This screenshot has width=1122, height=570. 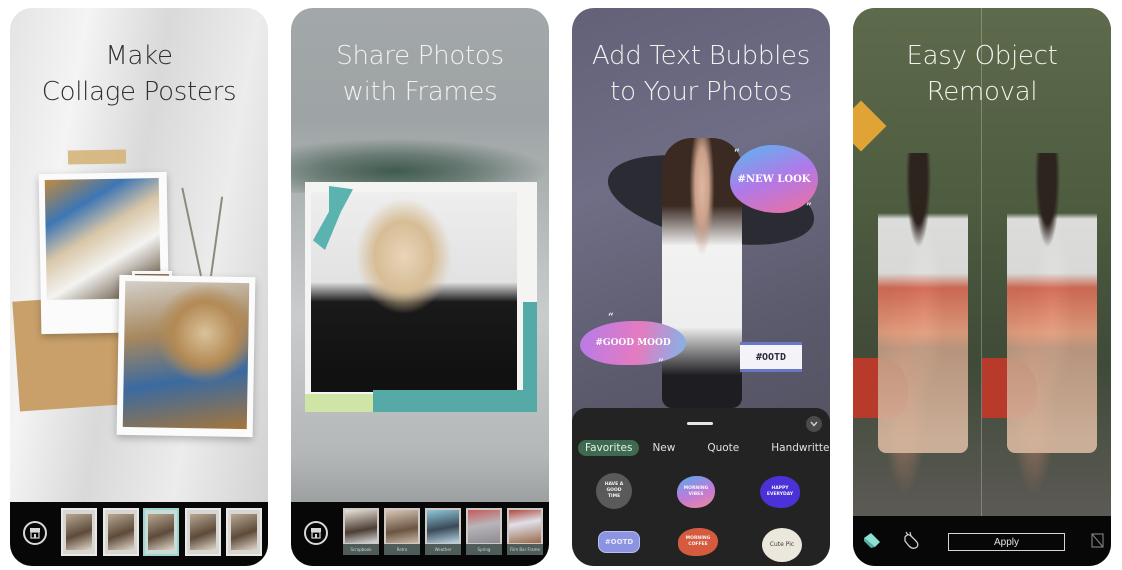 I want to click on compare-button, so click(x=1098, y=540).